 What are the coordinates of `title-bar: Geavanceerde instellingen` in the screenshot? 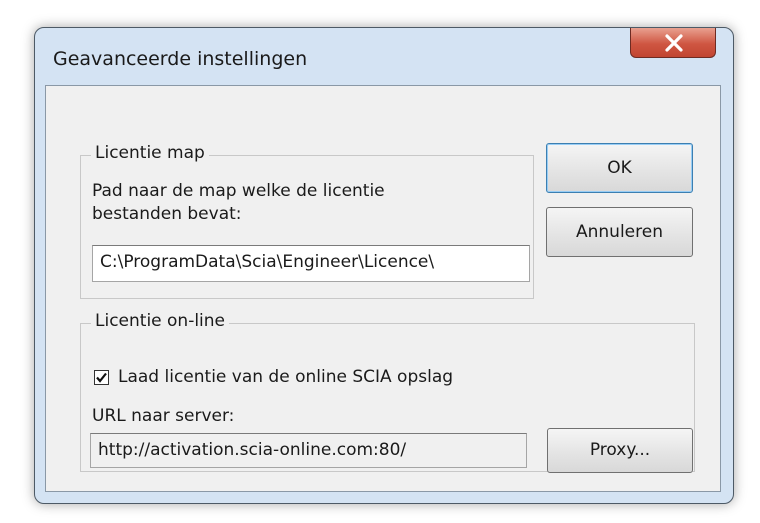 It's located at (384, 57).